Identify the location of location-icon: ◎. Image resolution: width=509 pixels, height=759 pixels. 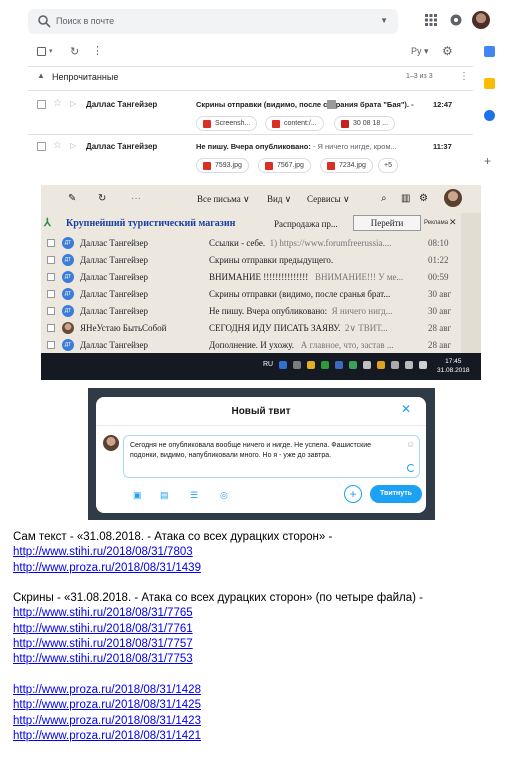
(224, 495).